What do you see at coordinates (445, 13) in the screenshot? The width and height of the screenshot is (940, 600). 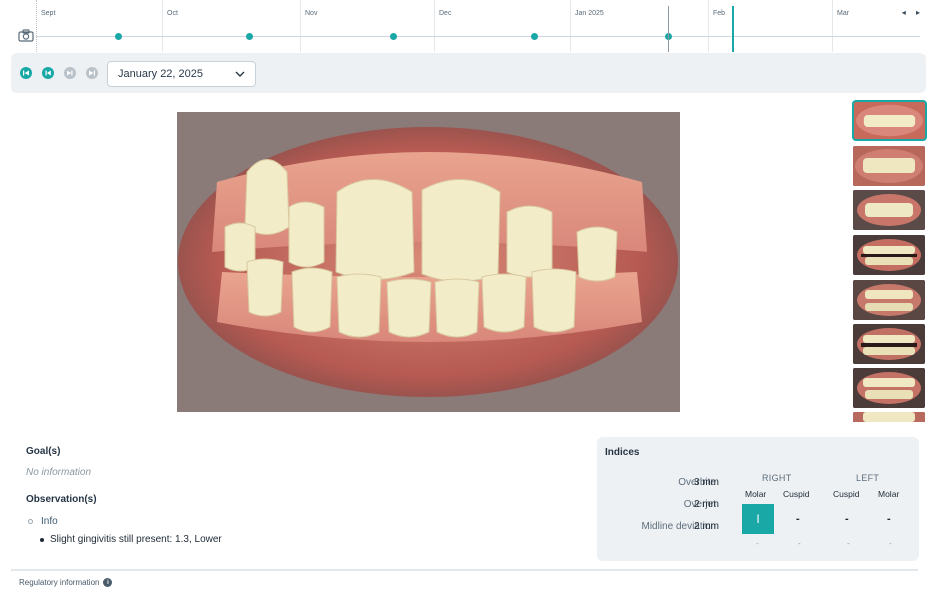 I see `month-label: Dec` at bounding box center [445, 13].